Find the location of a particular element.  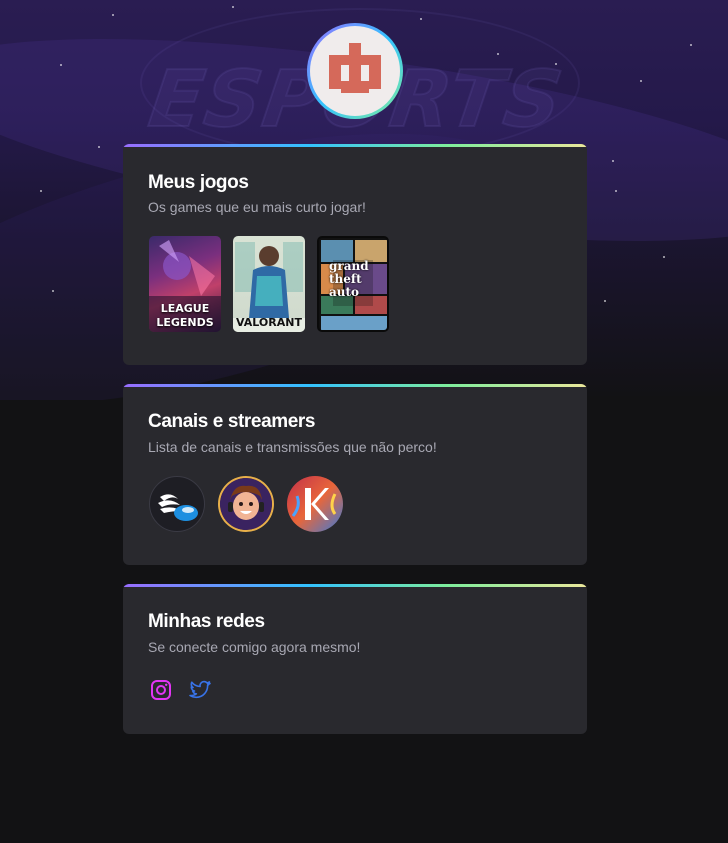

instagram-icon is located at coordinates (161, 690).